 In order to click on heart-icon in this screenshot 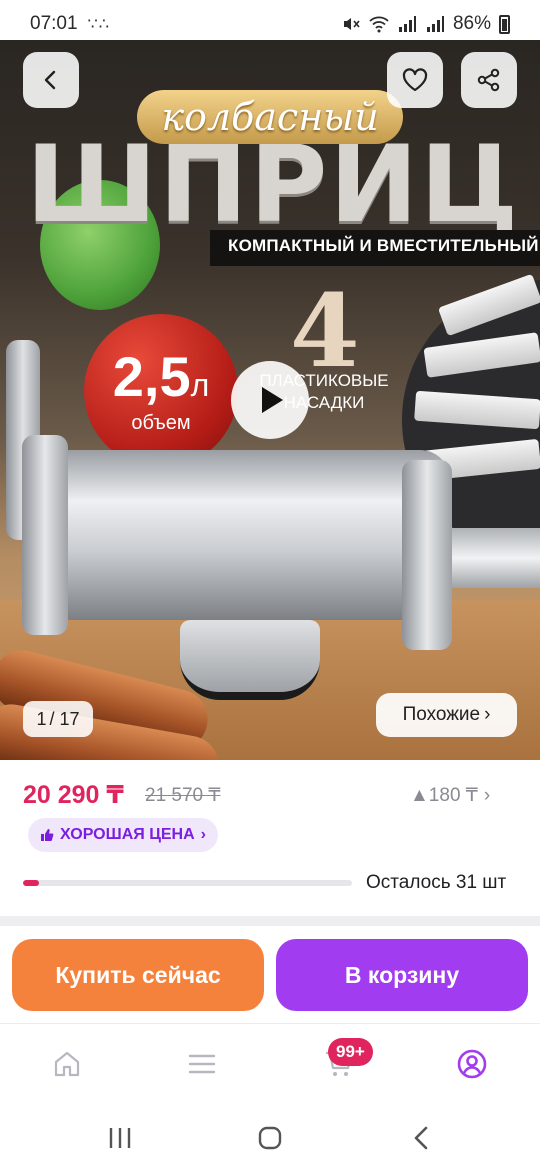, I will do `click(415, 80)`.